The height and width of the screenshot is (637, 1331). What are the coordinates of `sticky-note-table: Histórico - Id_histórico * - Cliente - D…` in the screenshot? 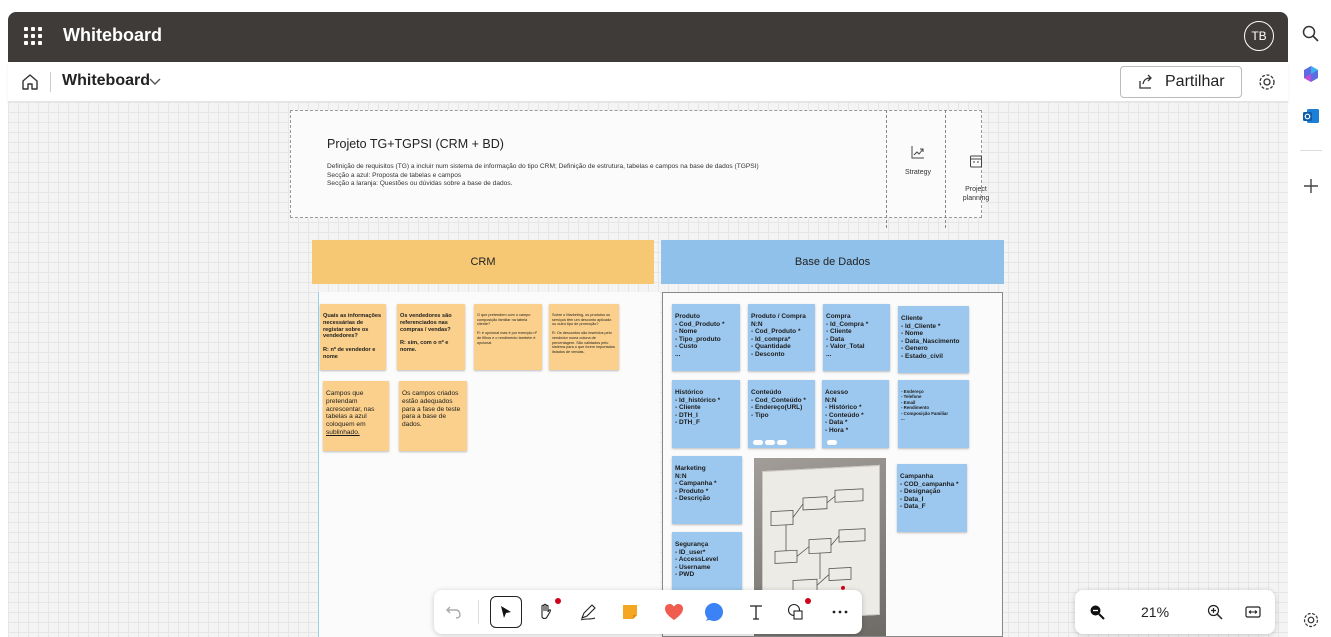 It's located at (706, 414).